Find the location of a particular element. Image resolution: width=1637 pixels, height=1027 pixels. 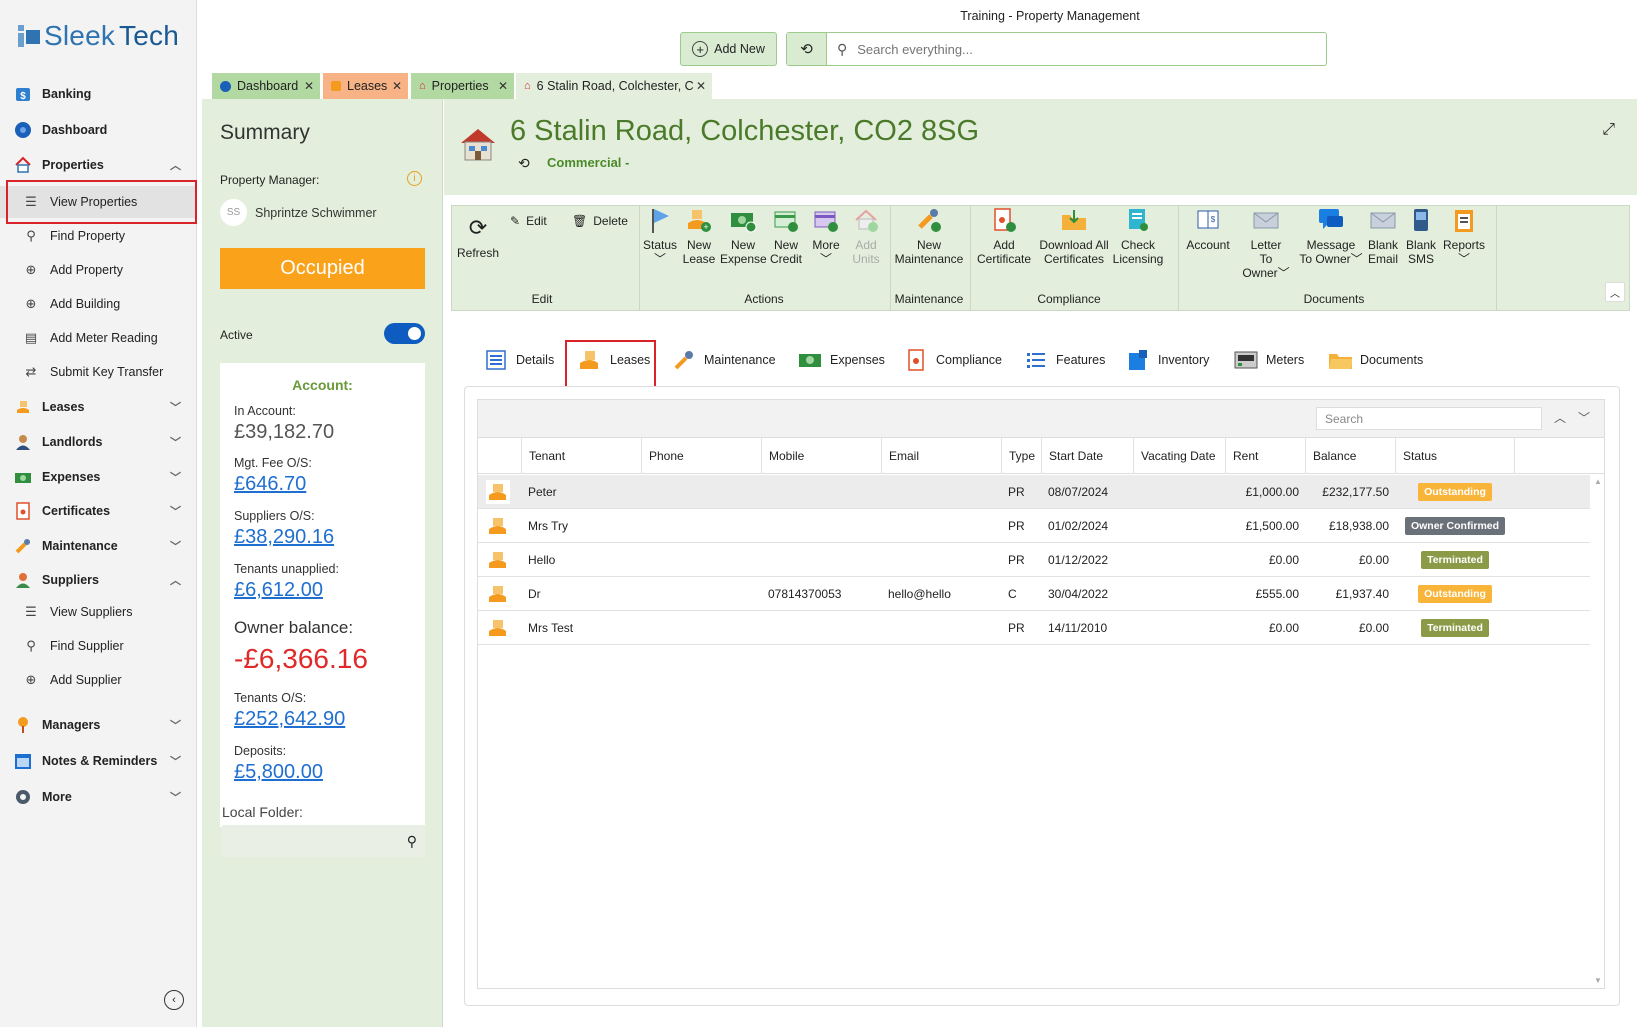

column-header-email: Email is located at coordinates (941, 456).